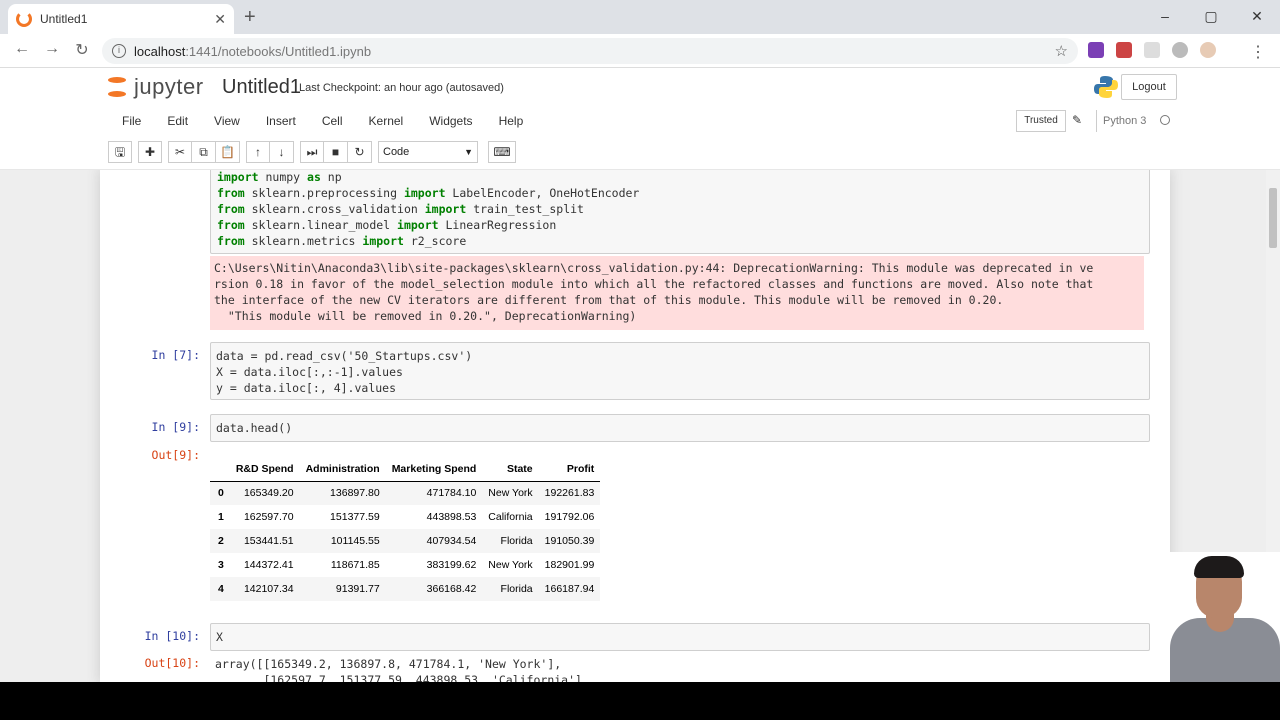  Describe the element at coordinates (64, 19) in the screenshot. I see `browser-tab-title: Untitled1` at that location.